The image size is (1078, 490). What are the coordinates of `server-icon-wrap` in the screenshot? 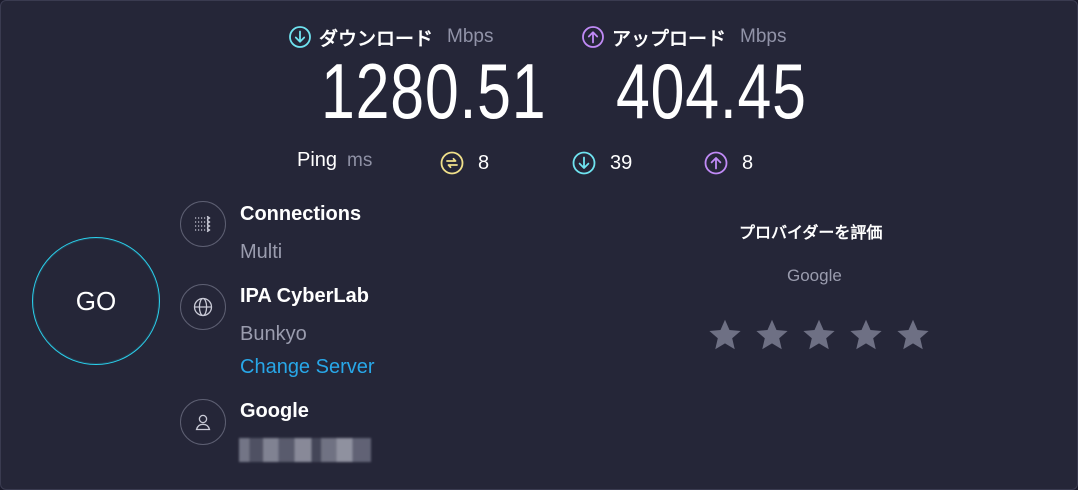 It's located at (203, 307).